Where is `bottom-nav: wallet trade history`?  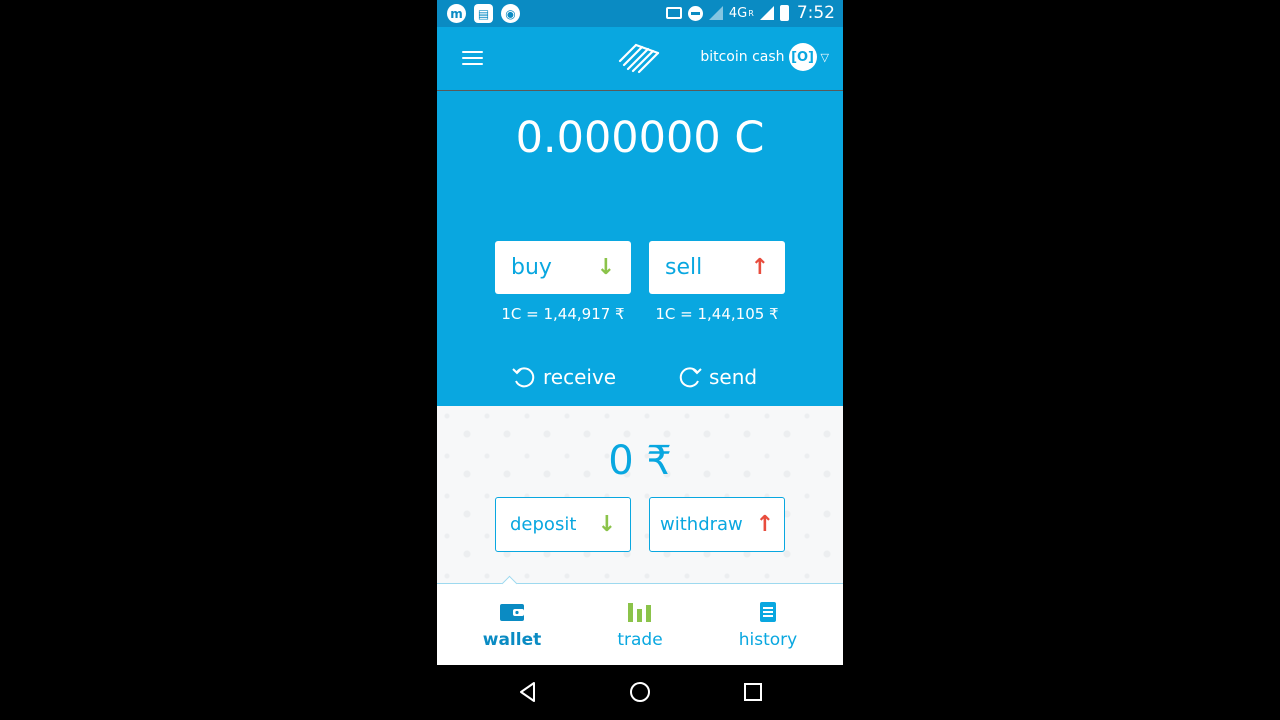
bottom-nav: wallet trade history is located at coordinates (640, 620).